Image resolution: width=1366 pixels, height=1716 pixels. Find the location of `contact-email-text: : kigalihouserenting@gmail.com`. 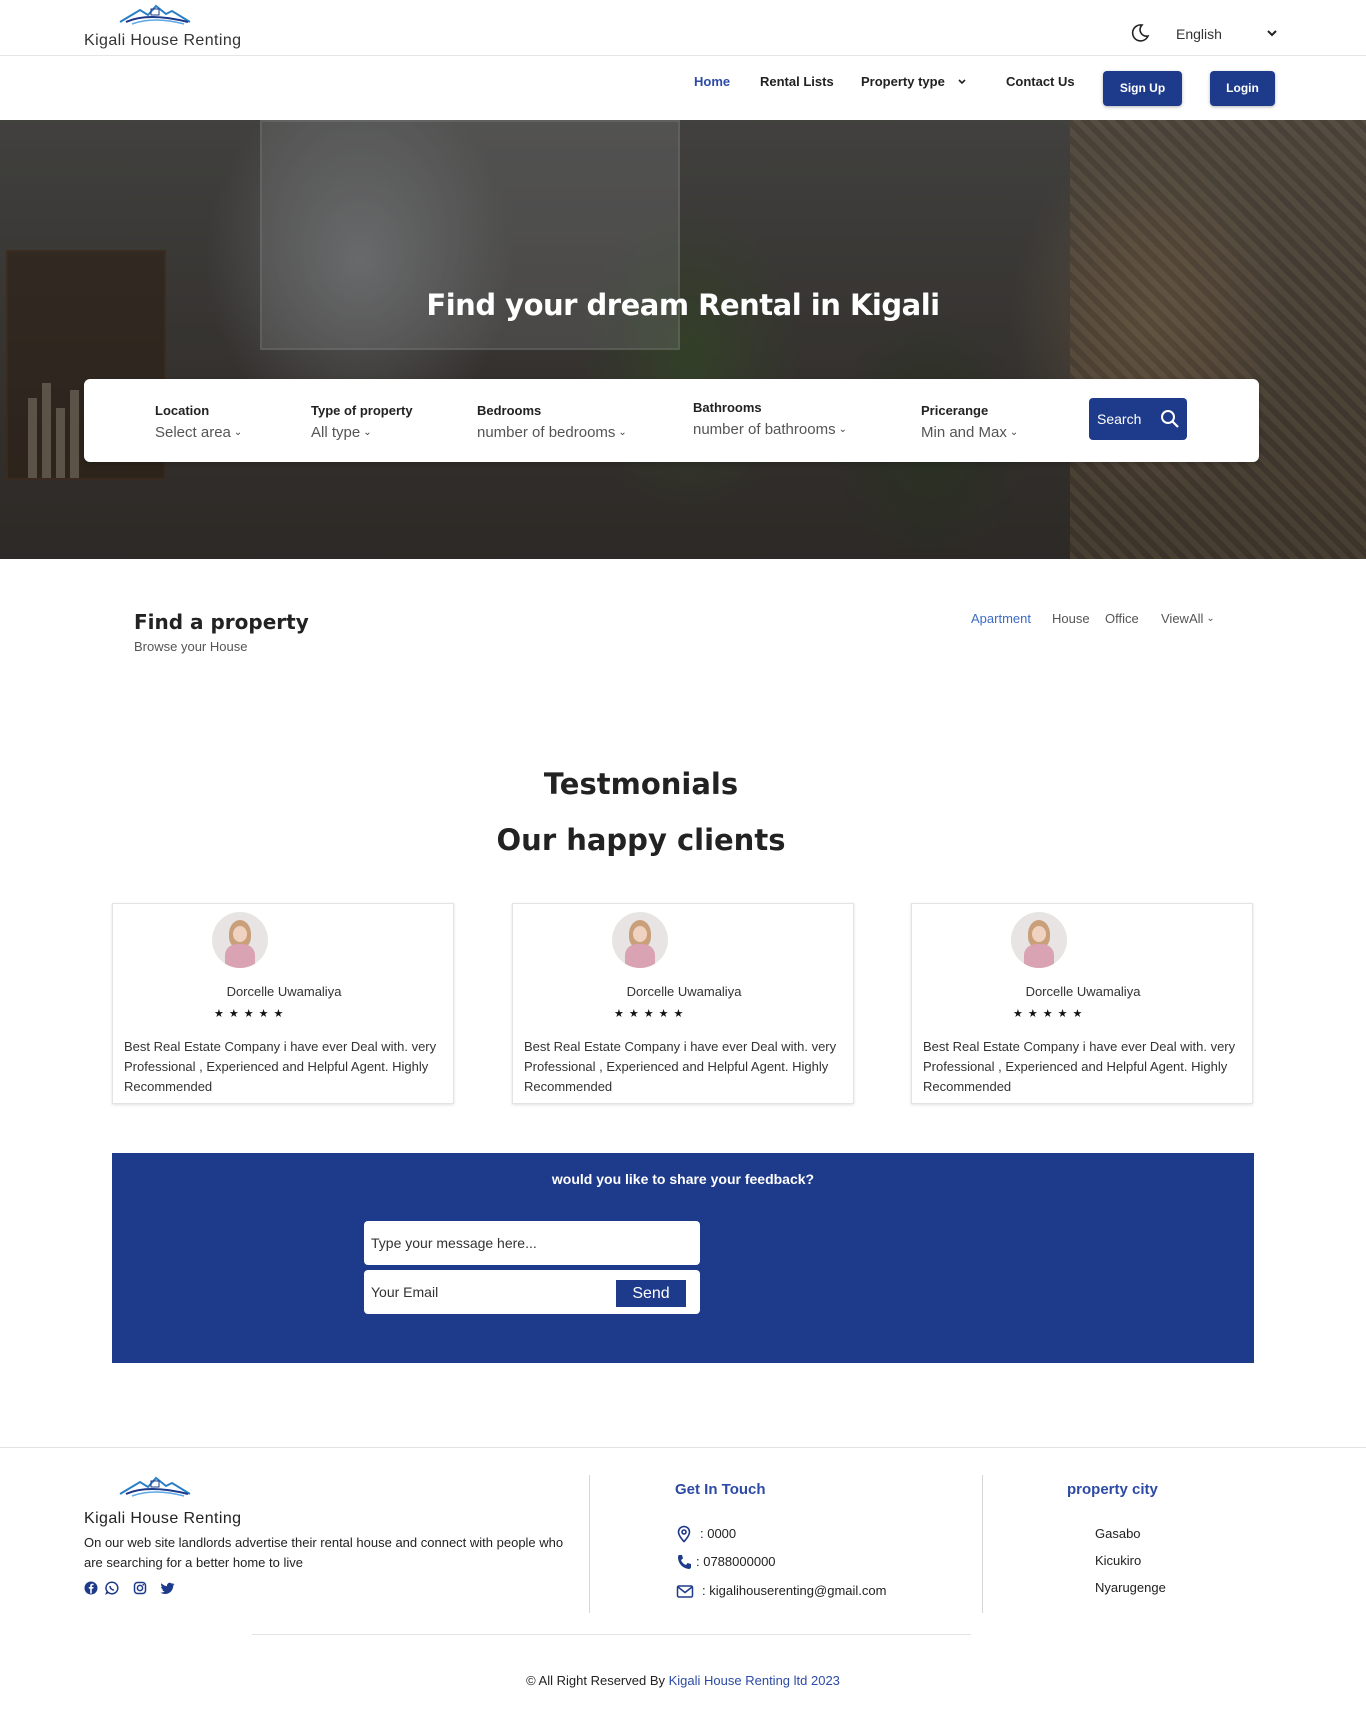

contact-email-text: : kigalihouserenting@gmail.com is located at coordinates (794, 1590).